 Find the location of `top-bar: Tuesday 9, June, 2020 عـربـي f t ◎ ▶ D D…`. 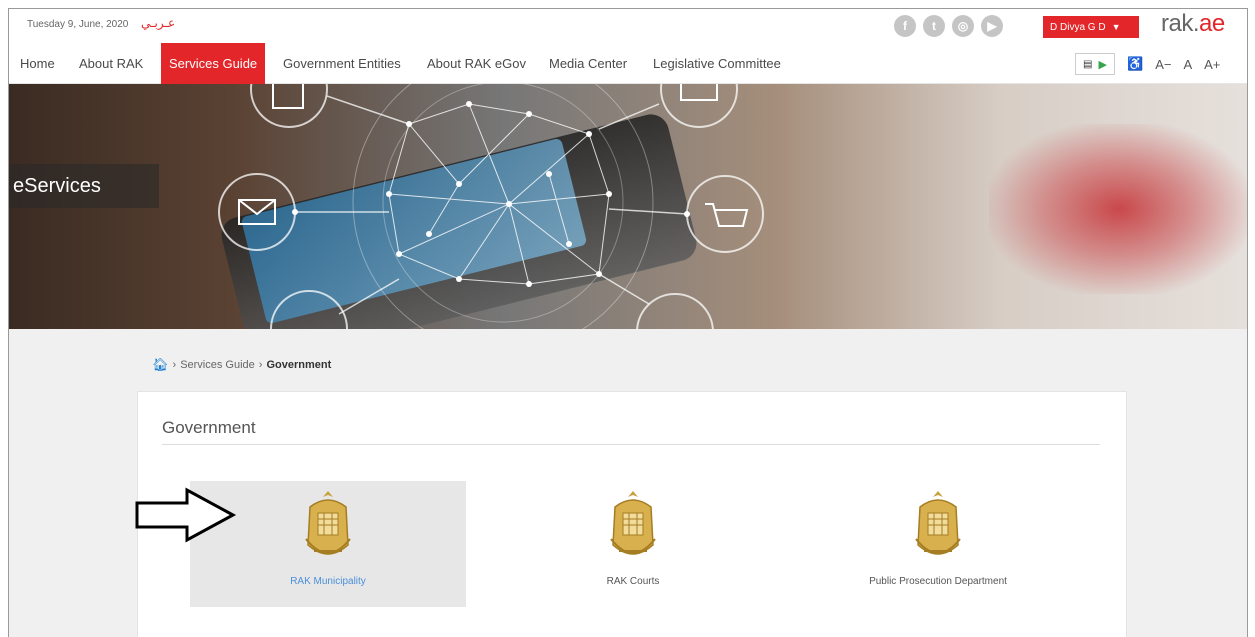

top-bar: Tuesday 9, June, 2020 عـربـي f t ◎ ▶ D D… is located at coordinates (628, 26).